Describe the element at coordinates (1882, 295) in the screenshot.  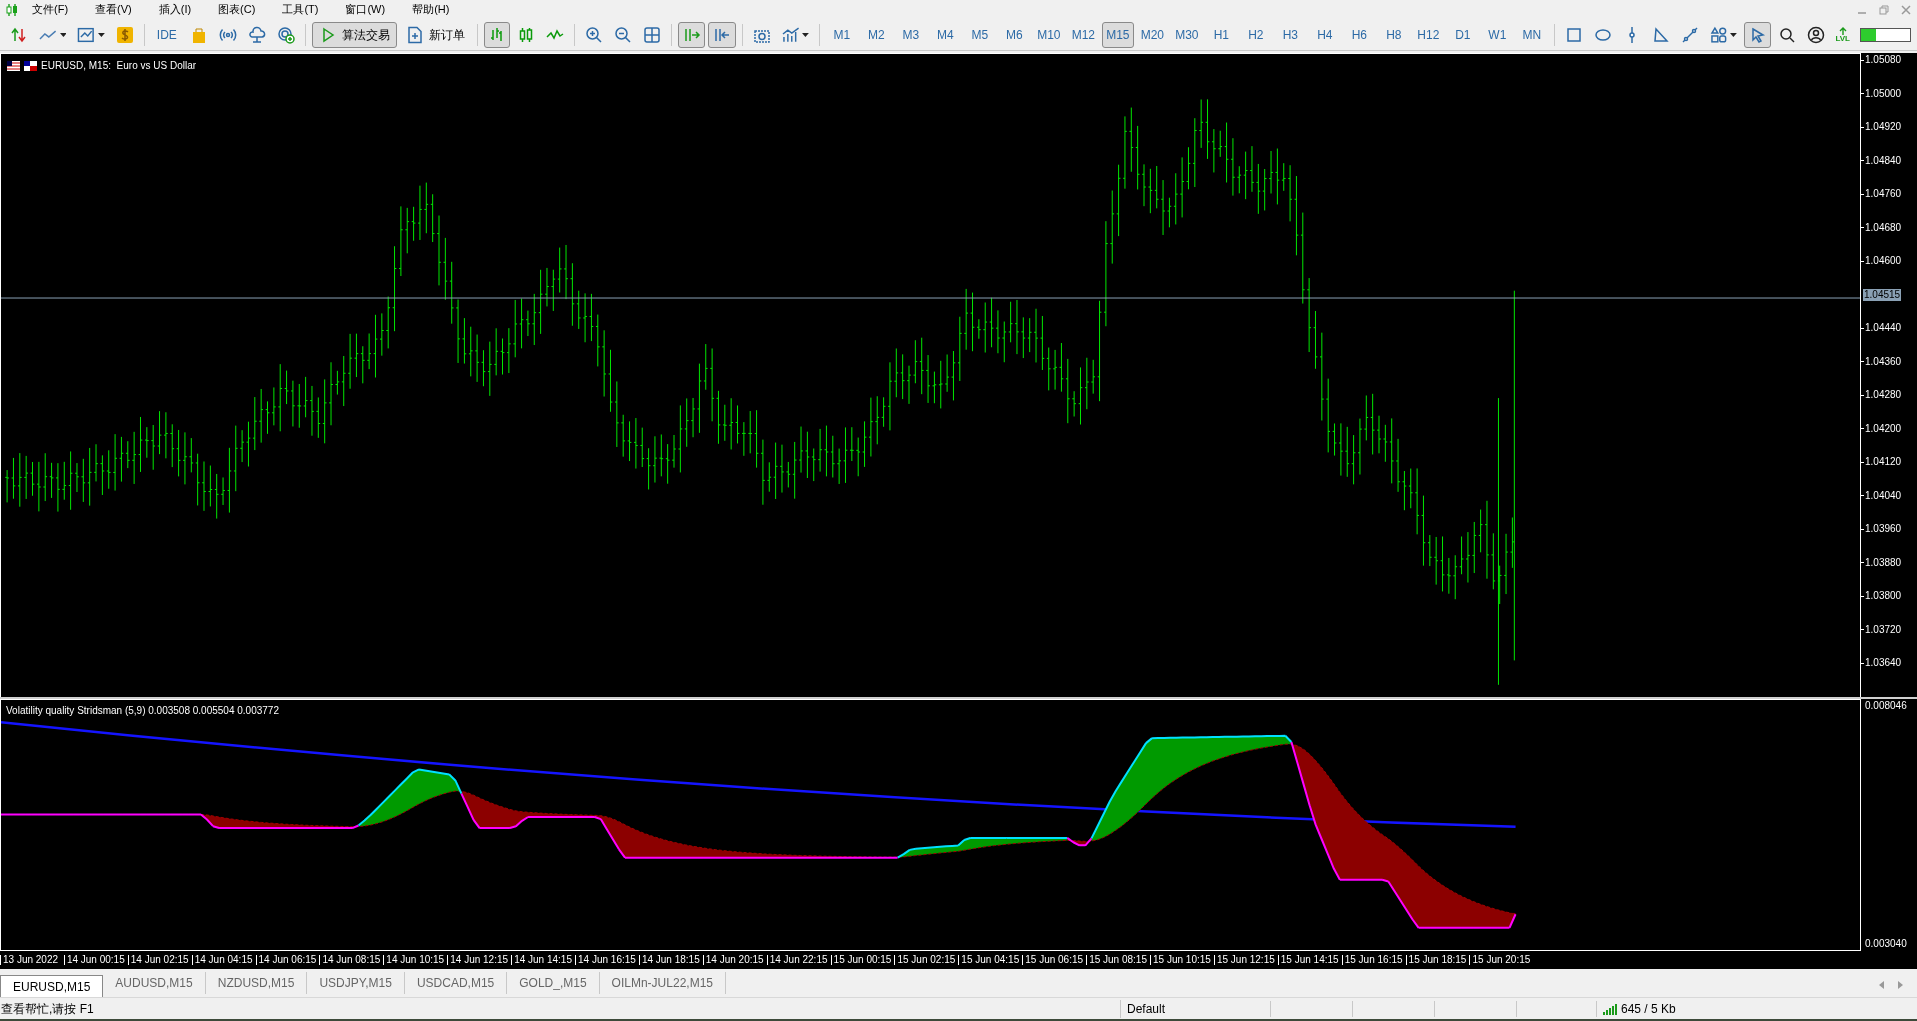
I see `current-price-label: 1.04515` at that location.